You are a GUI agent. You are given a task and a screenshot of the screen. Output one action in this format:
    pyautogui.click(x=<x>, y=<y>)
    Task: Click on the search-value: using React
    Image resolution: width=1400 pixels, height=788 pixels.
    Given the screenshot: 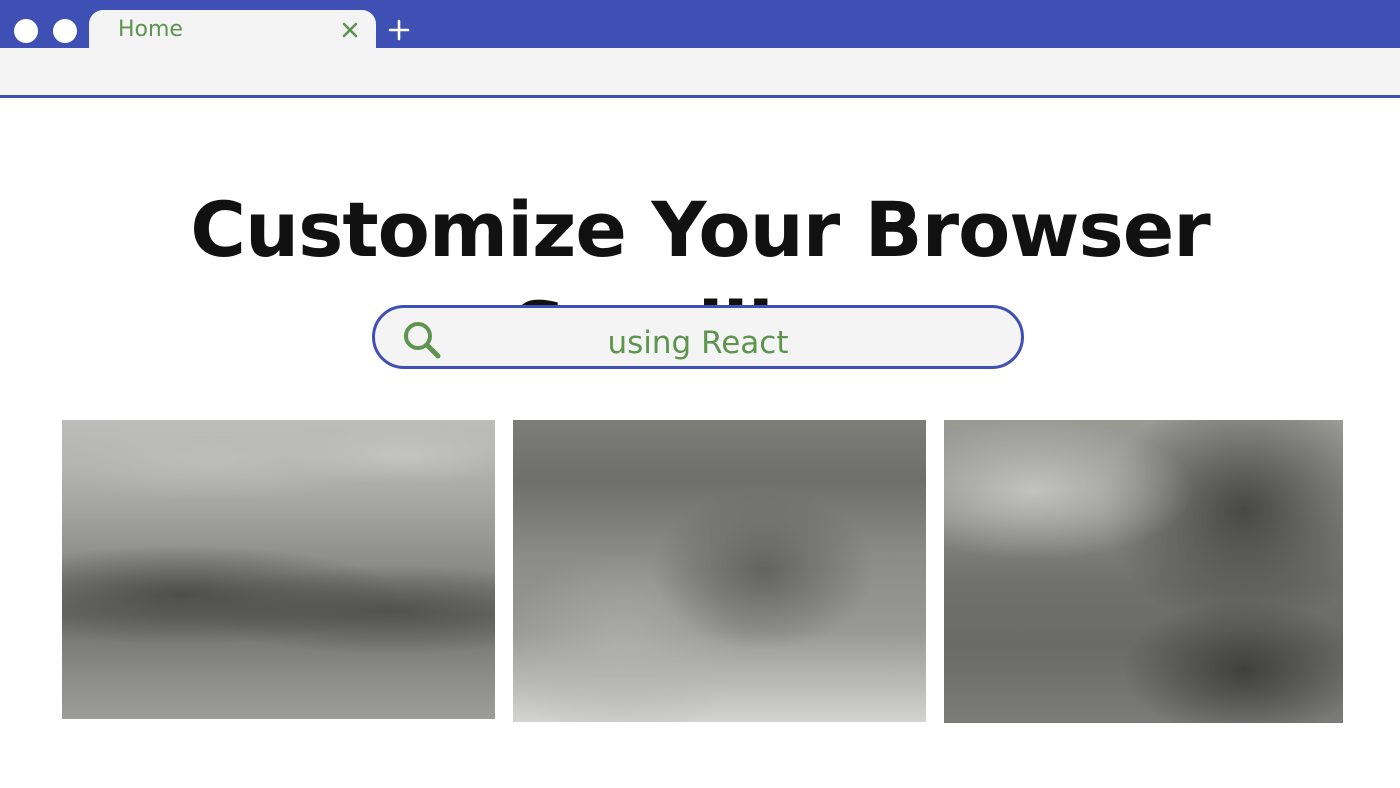 What is the action you would take?
    pyautogui.click(x=698, y=343)
    